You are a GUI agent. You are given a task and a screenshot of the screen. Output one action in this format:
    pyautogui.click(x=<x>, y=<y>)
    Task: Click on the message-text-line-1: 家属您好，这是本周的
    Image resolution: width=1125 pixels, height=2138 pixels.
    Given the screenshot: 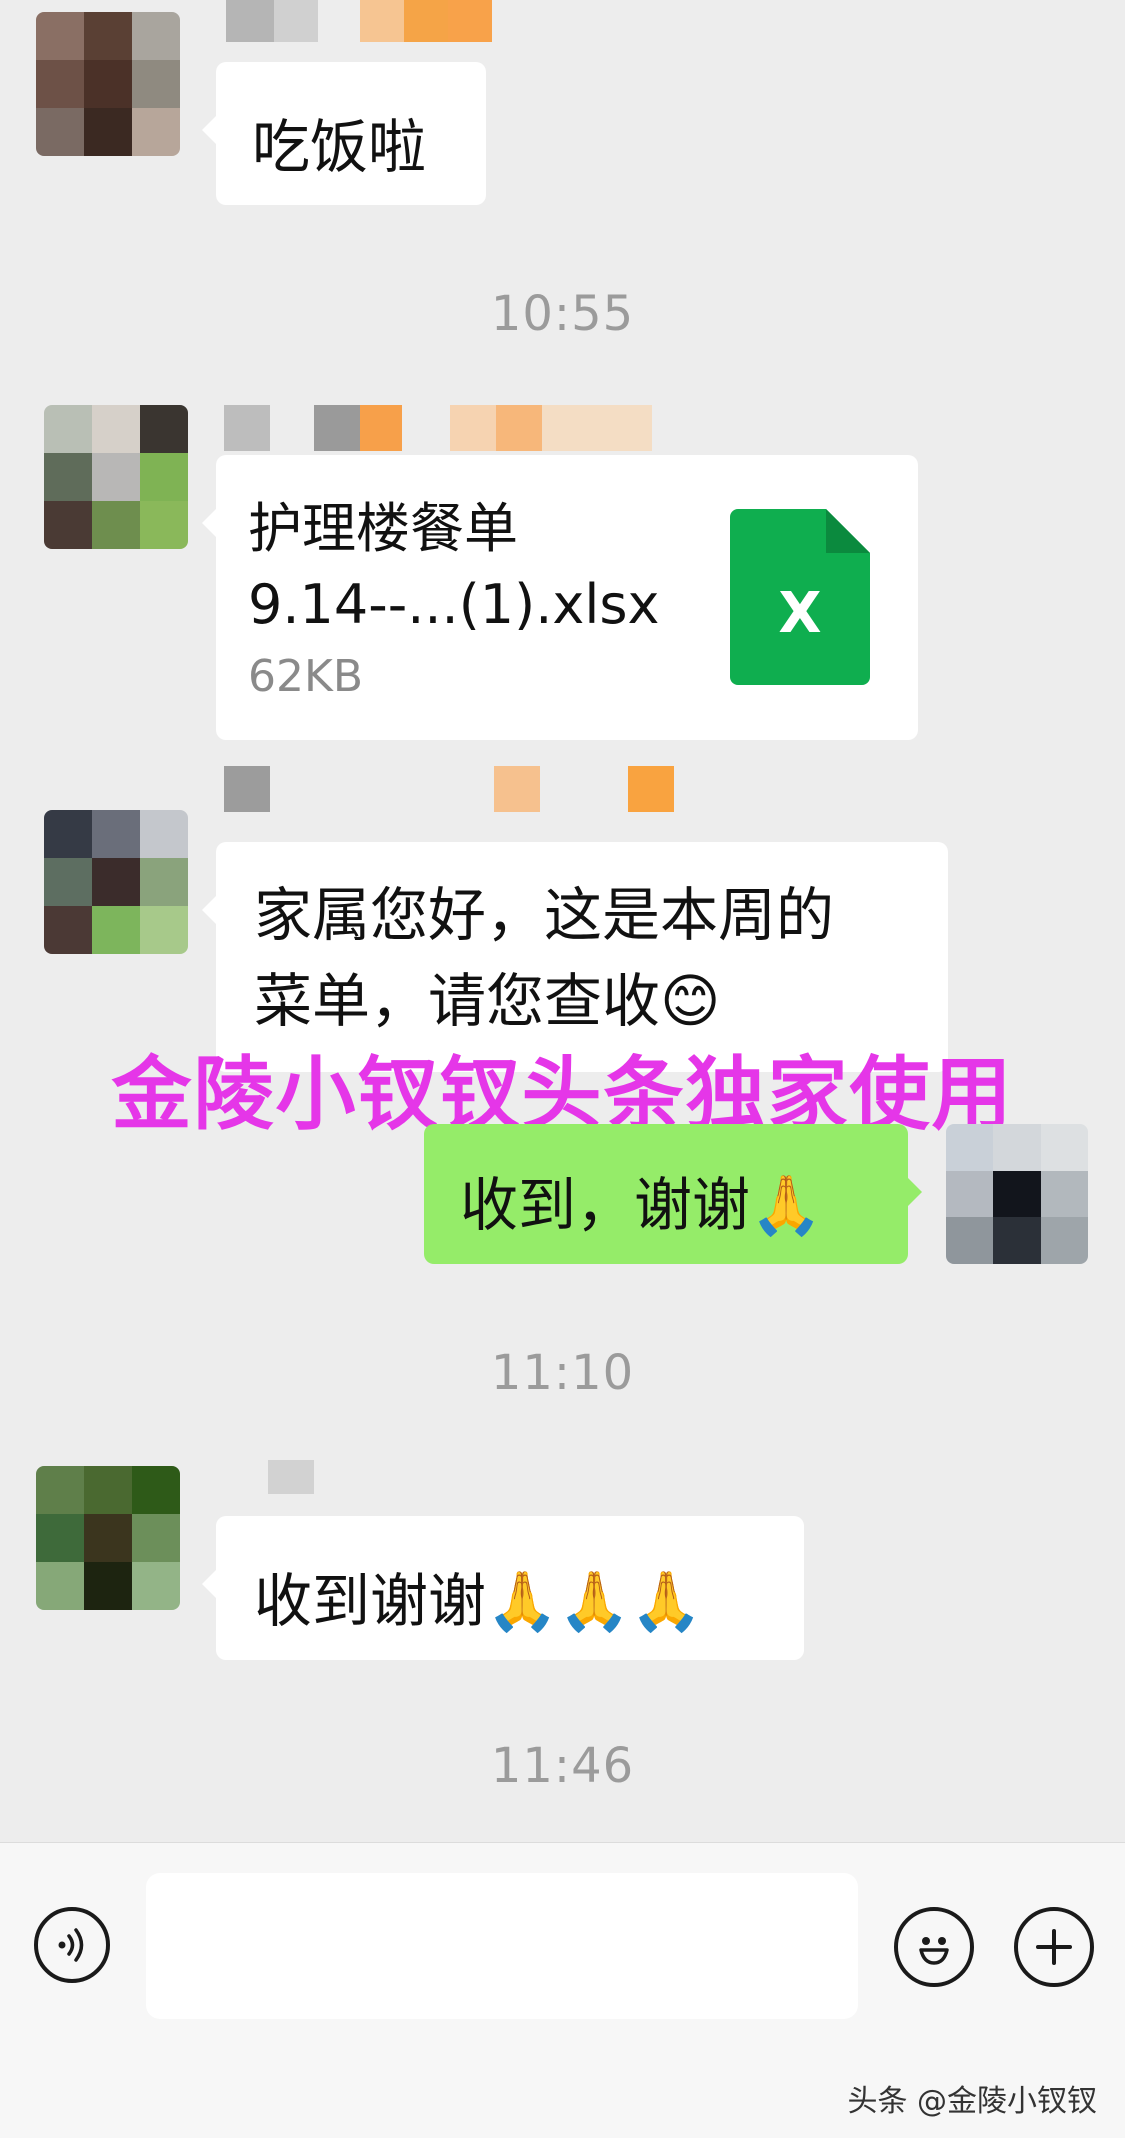 What is the action you would take?
    pyautogui.click(x=544, y=915)
    